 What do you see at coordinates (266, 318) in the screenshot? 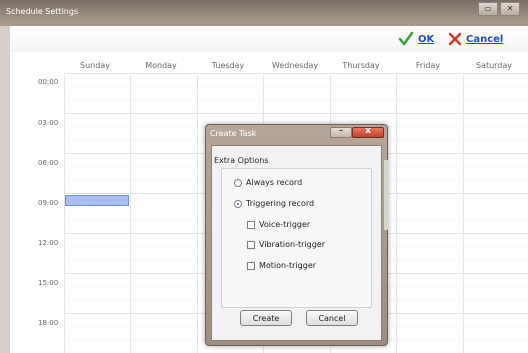
I see `create-button: Create` at bounding box center [266, 318].